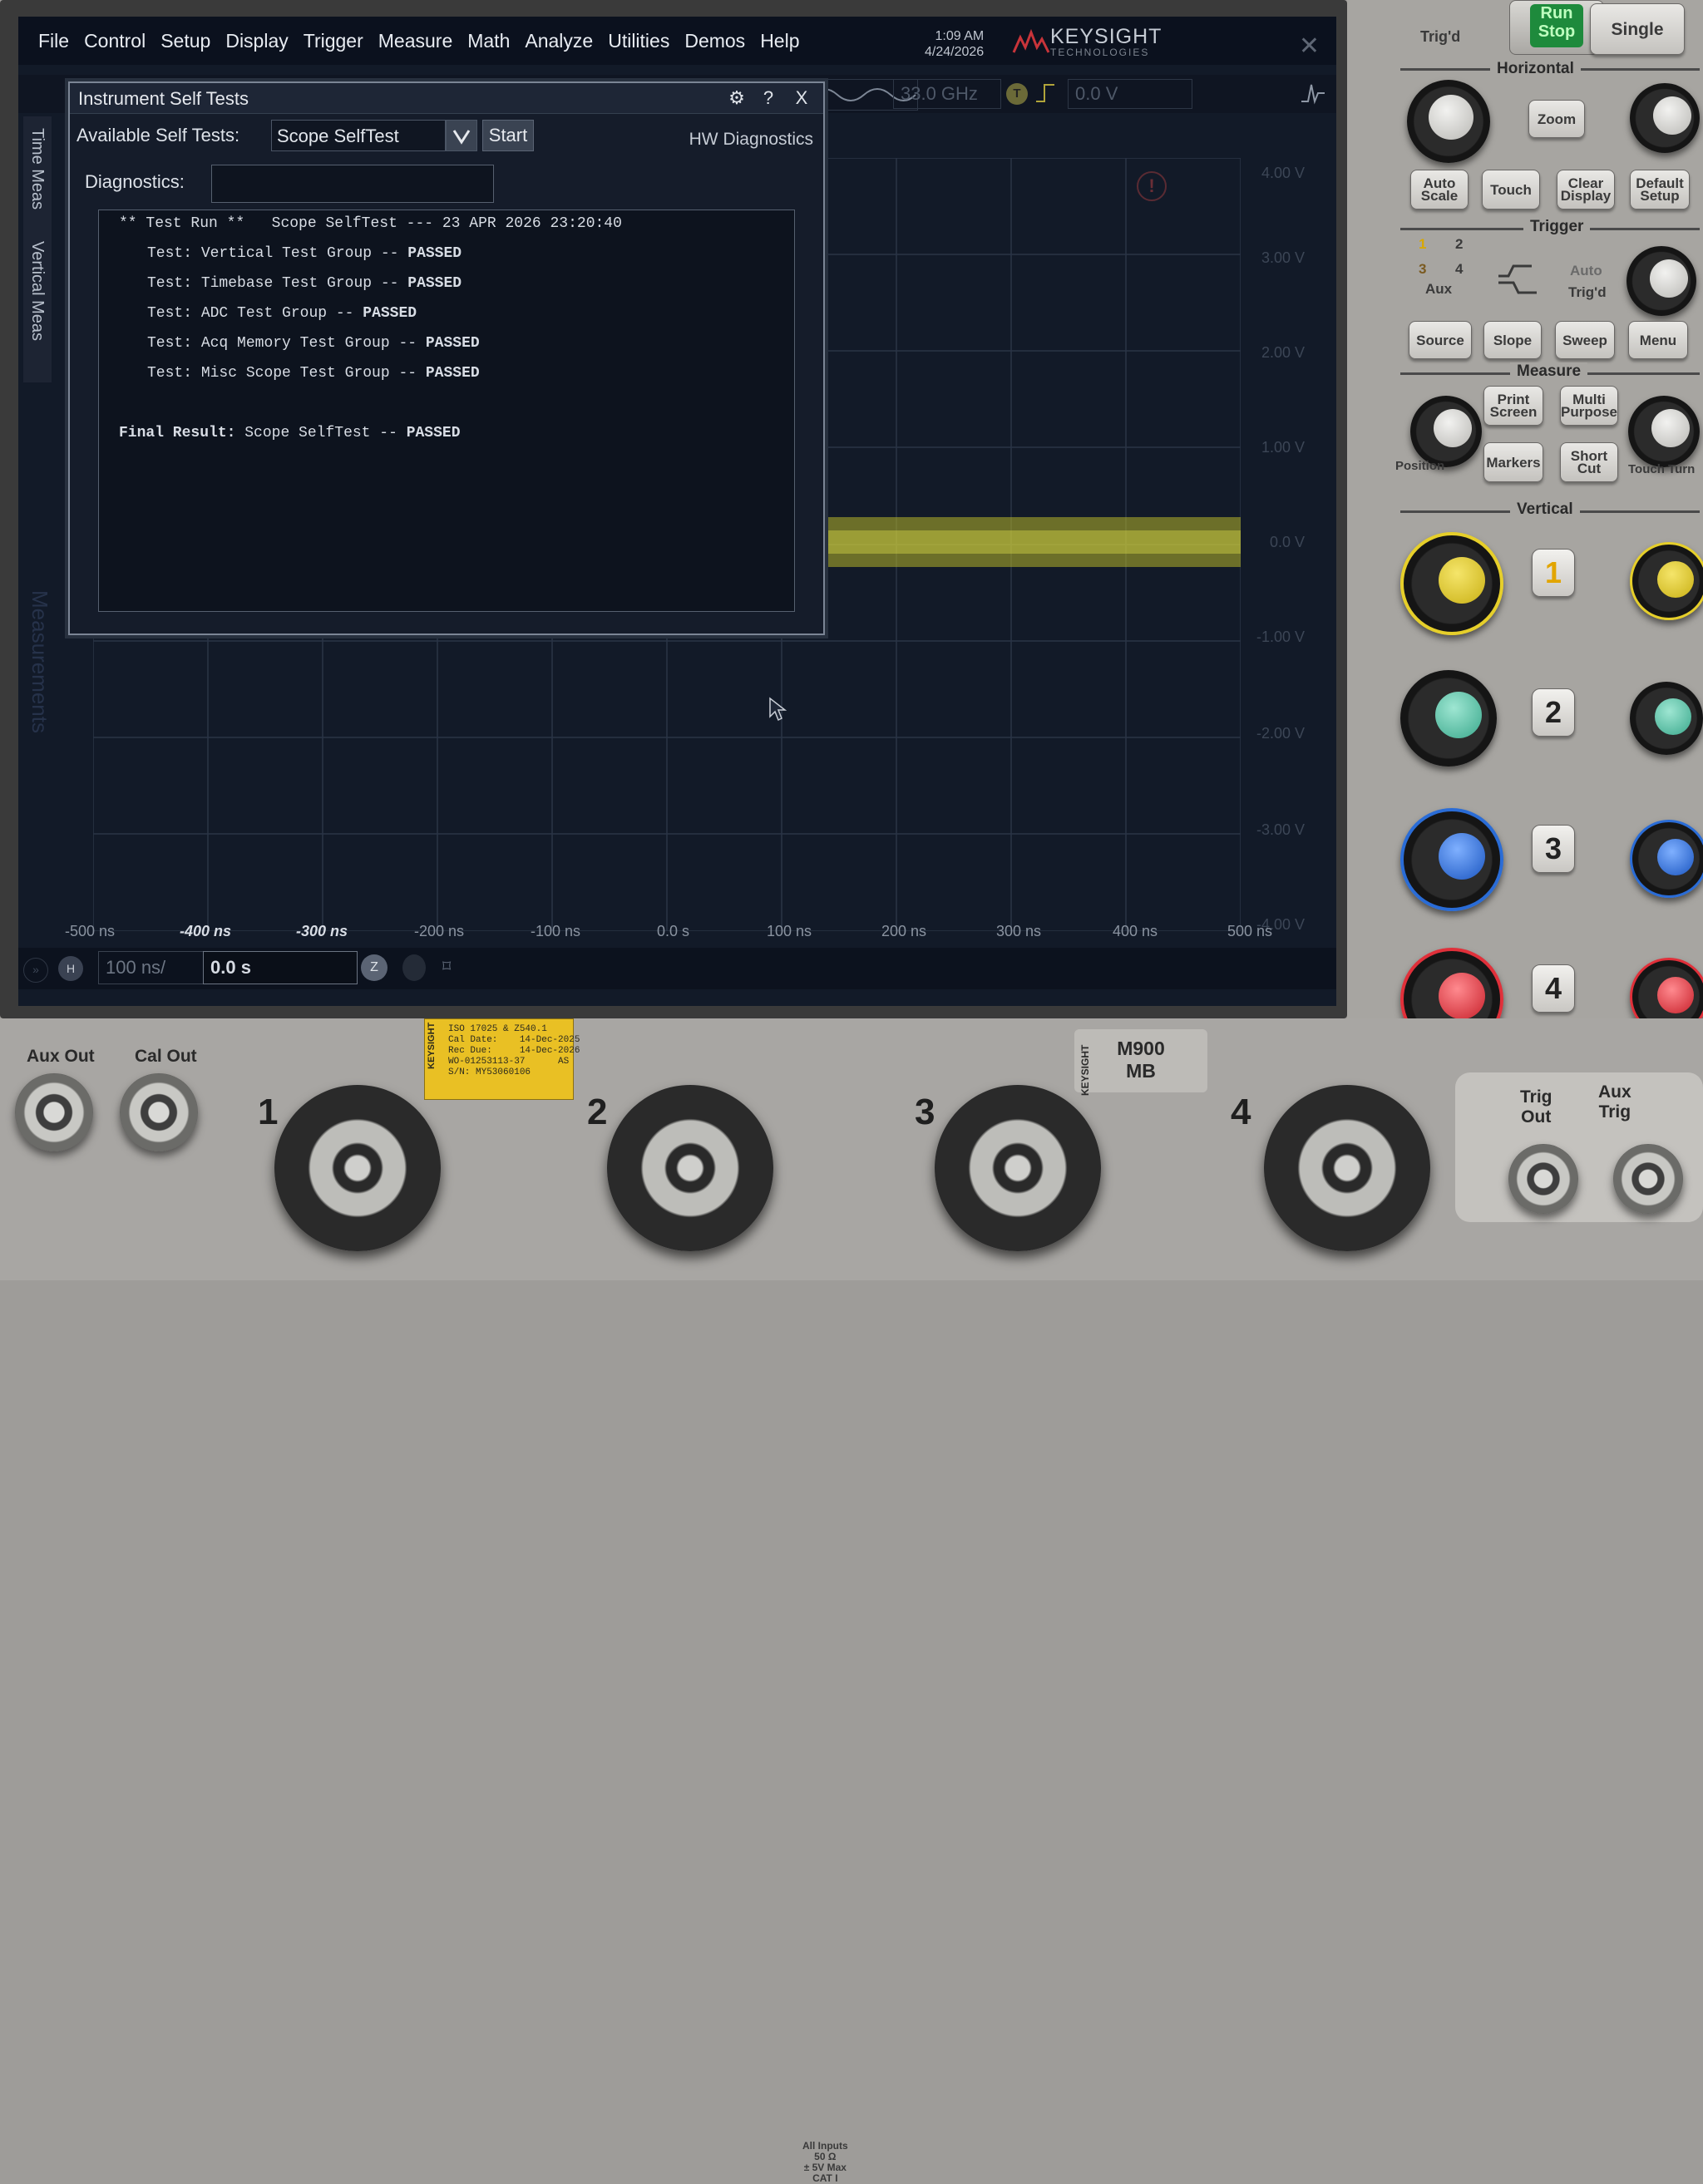  I want to click on sweep-button: Sweep, so click(1585, 340).